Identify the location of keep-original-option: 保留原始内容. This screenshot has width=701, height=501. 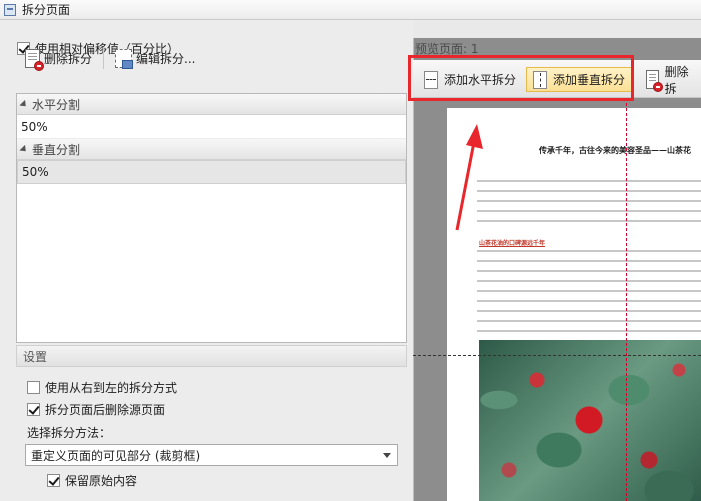
(92, 480).